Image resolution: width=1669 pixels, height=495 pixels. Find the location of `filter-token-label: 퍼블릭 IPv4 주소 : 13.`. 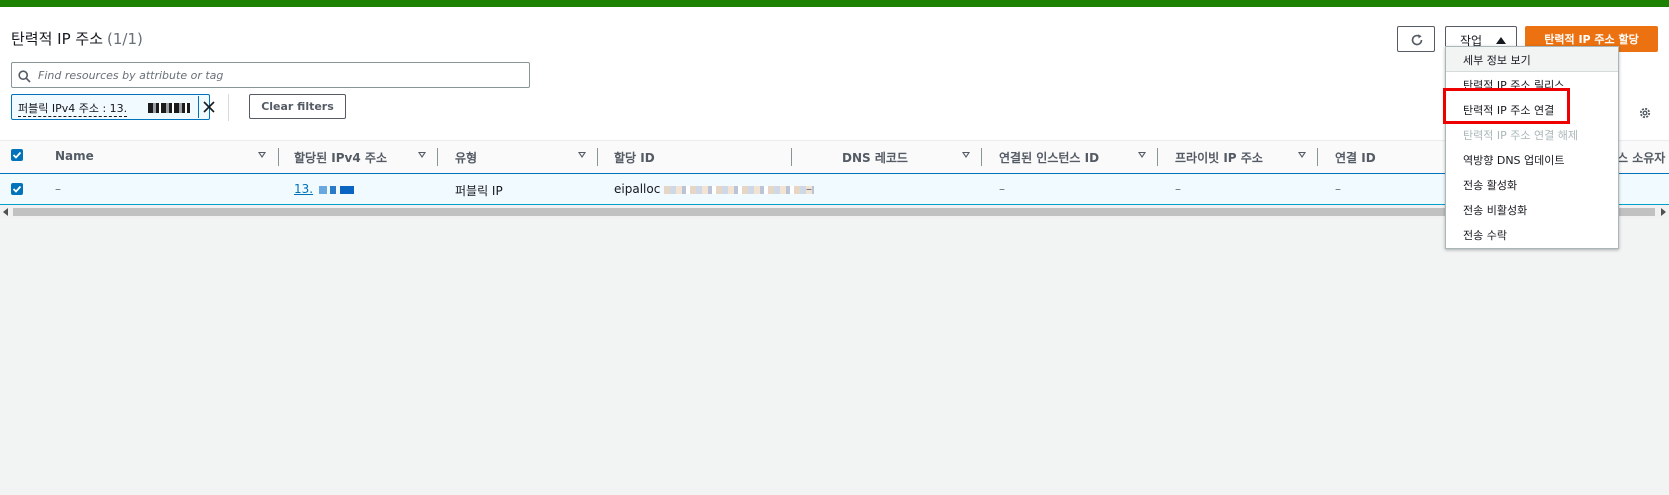

filter-token-label: 퍼블릭 IPv4 주소 : 13. is located at coordinates (73, 109).